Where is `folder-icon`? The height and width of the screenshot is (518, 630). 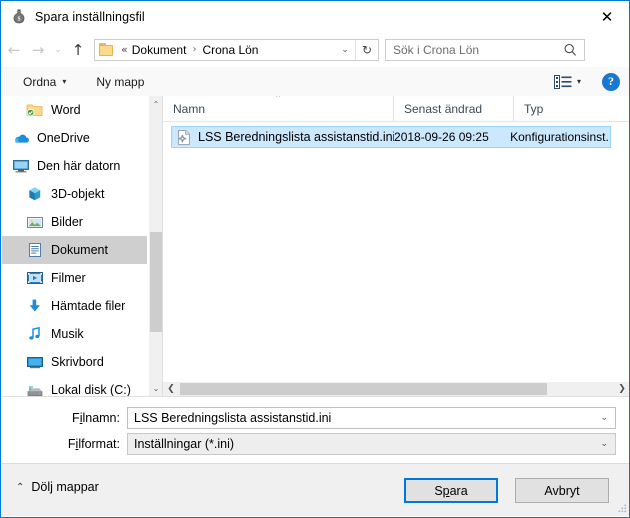
folder-icon is located at coordinates (107, 49).